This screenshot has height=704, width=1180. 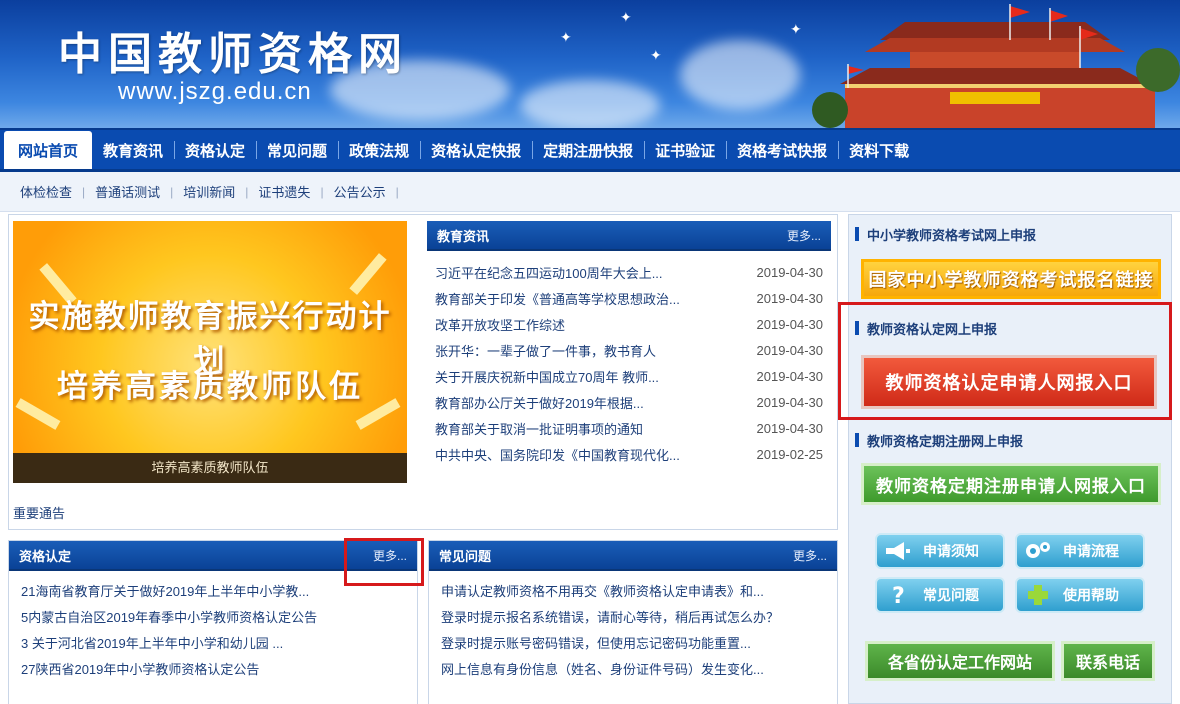 What do you see at coordinates (945, 441) in the screenshot?
I see `registration-section-title: 教师资格定期注册网上申报` at bounding box center [945, 441].